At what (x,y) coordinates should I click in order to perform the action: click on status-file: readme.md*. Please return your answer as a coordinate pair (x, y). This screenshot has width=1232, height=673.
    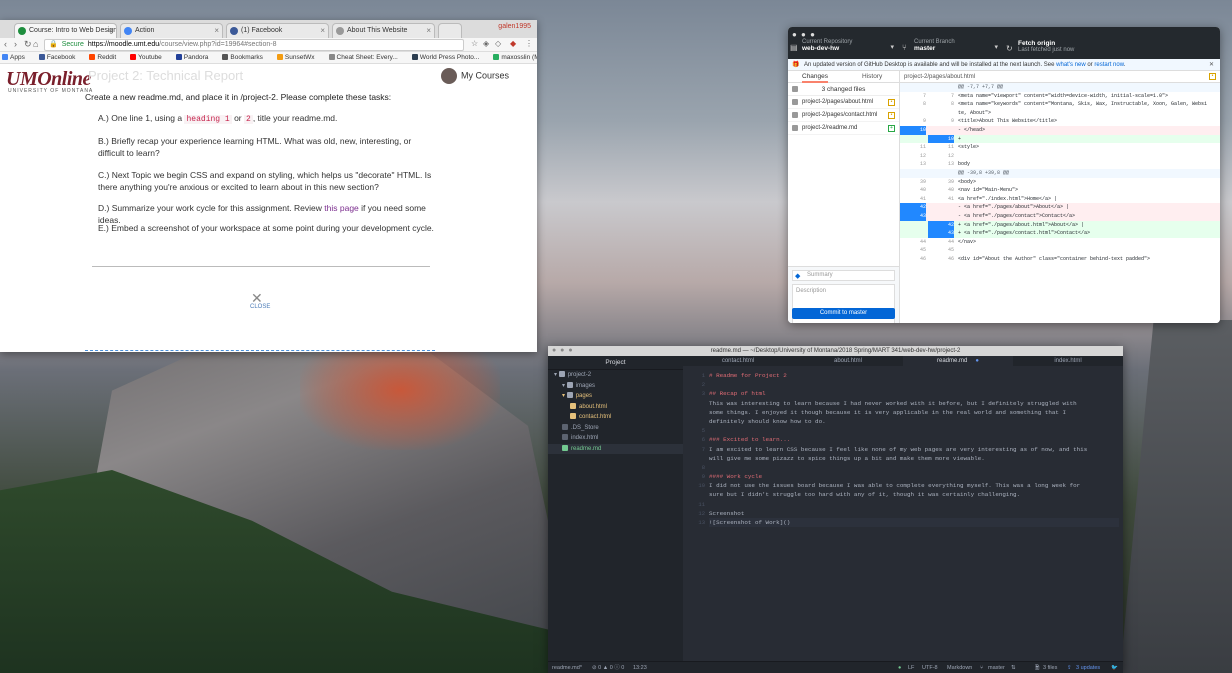
    Looking at the image, I should click on (567, 667).